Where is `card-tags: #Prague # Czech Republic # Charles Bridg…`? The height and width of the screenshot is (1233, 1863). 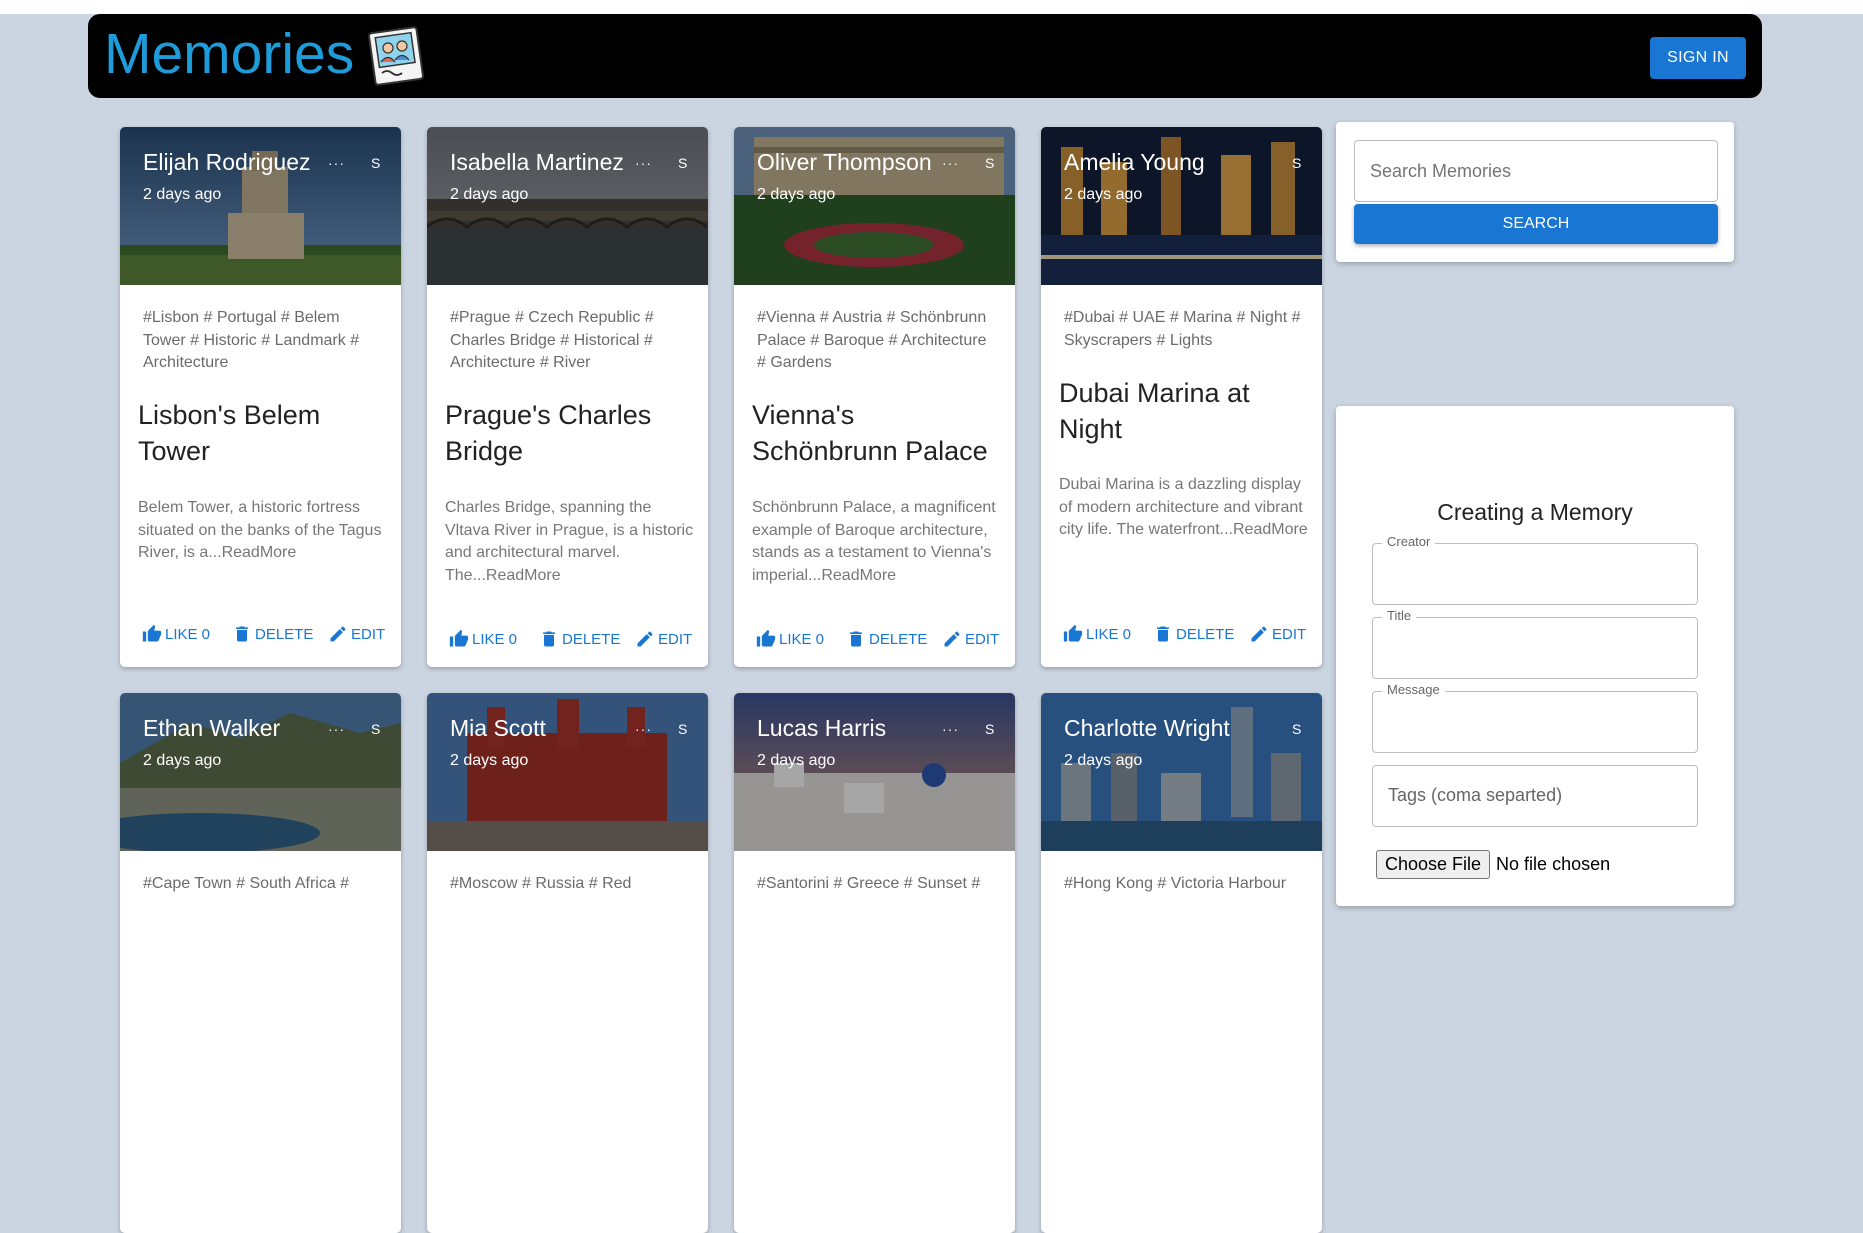 card-tags: #Prague # Czech Republic # Charles Bridg… is located at coordinates (552, 340).